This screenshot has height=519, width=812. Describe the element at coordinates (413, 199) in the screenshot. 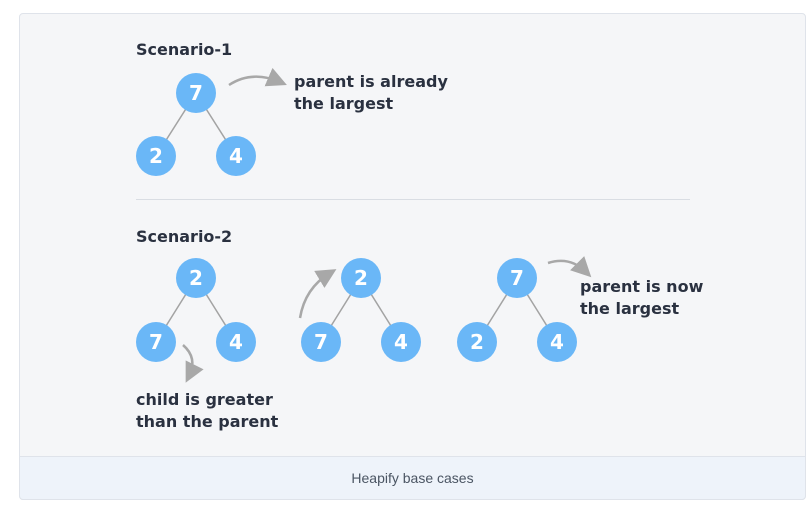

I see `section-divider` at that location.